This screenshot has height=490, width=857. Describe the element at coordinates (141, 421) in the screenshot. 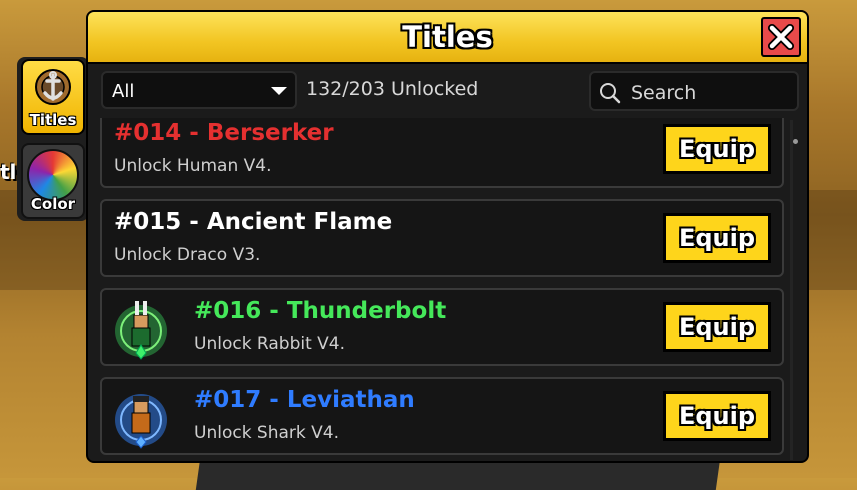

I see `shark-avatar-icon` at that location.